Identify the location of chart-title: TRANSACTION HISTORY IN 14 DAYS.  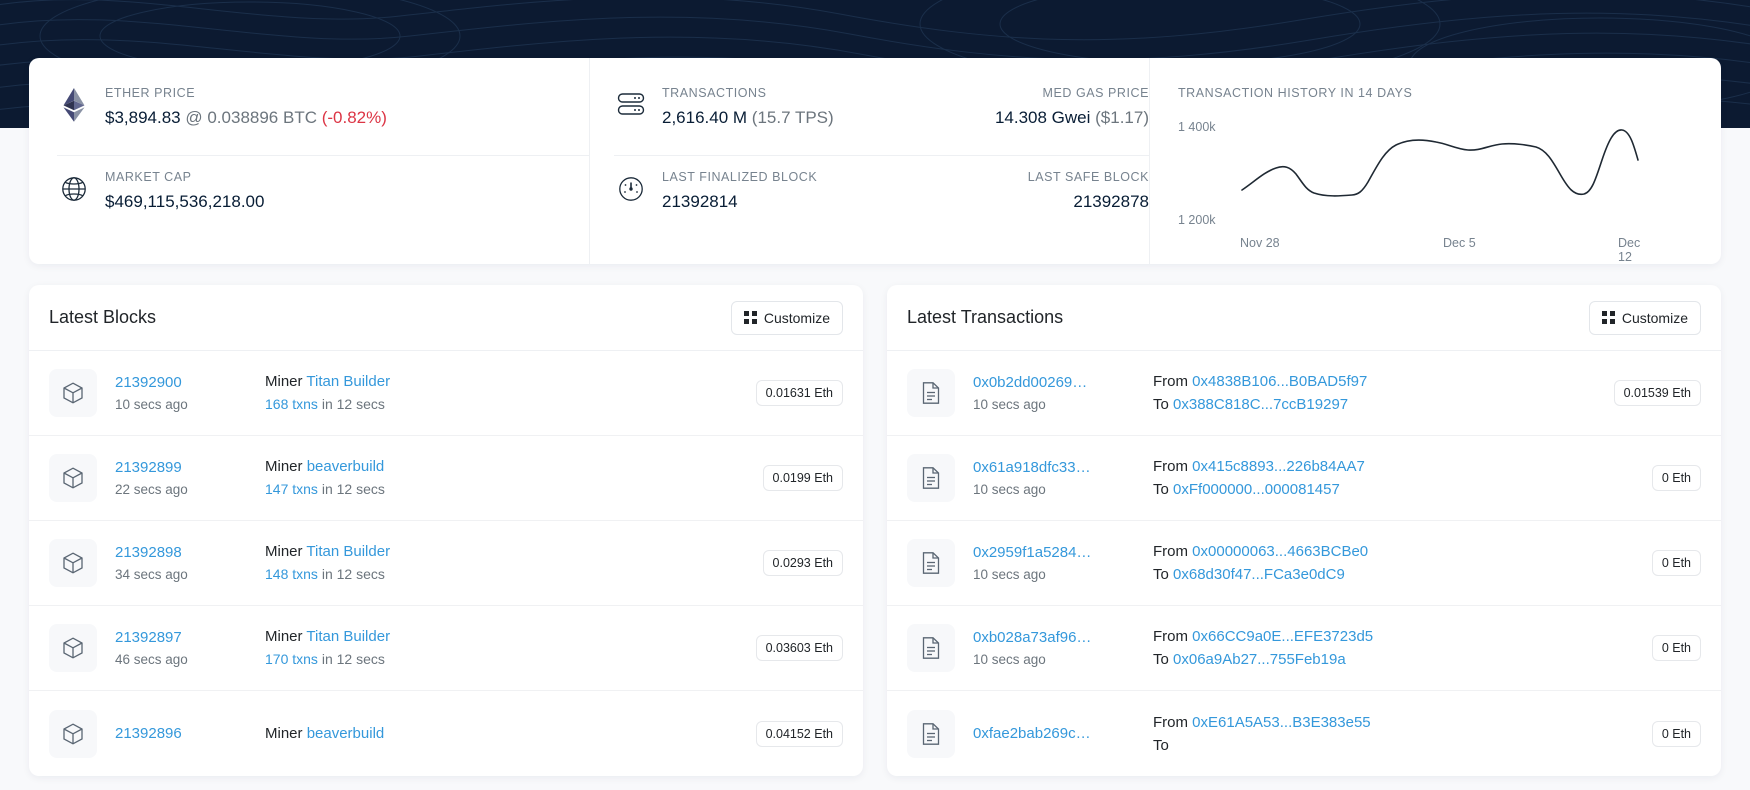
(1295, 93).